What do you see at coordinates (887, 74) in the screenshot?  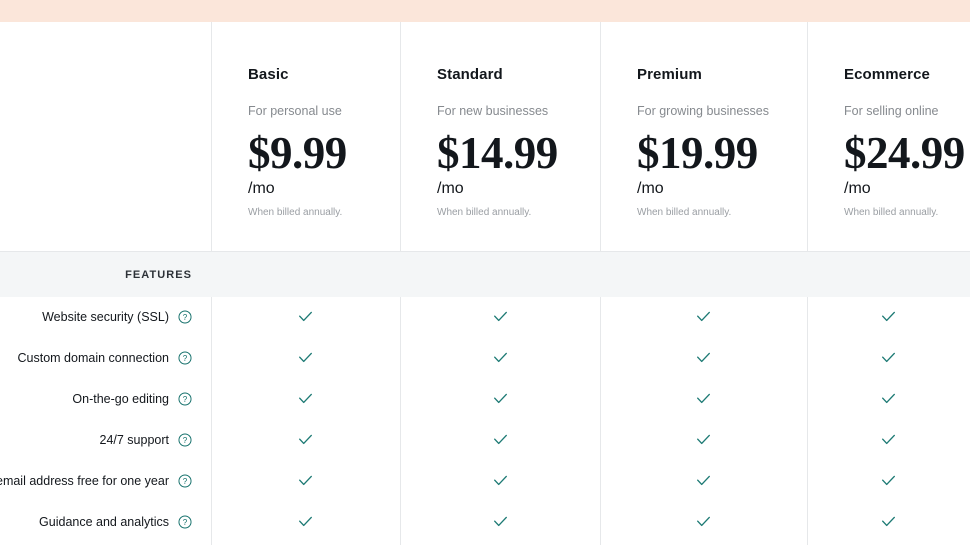 I see `plan-name: Ecommerce` at bounding box center [887, 74].